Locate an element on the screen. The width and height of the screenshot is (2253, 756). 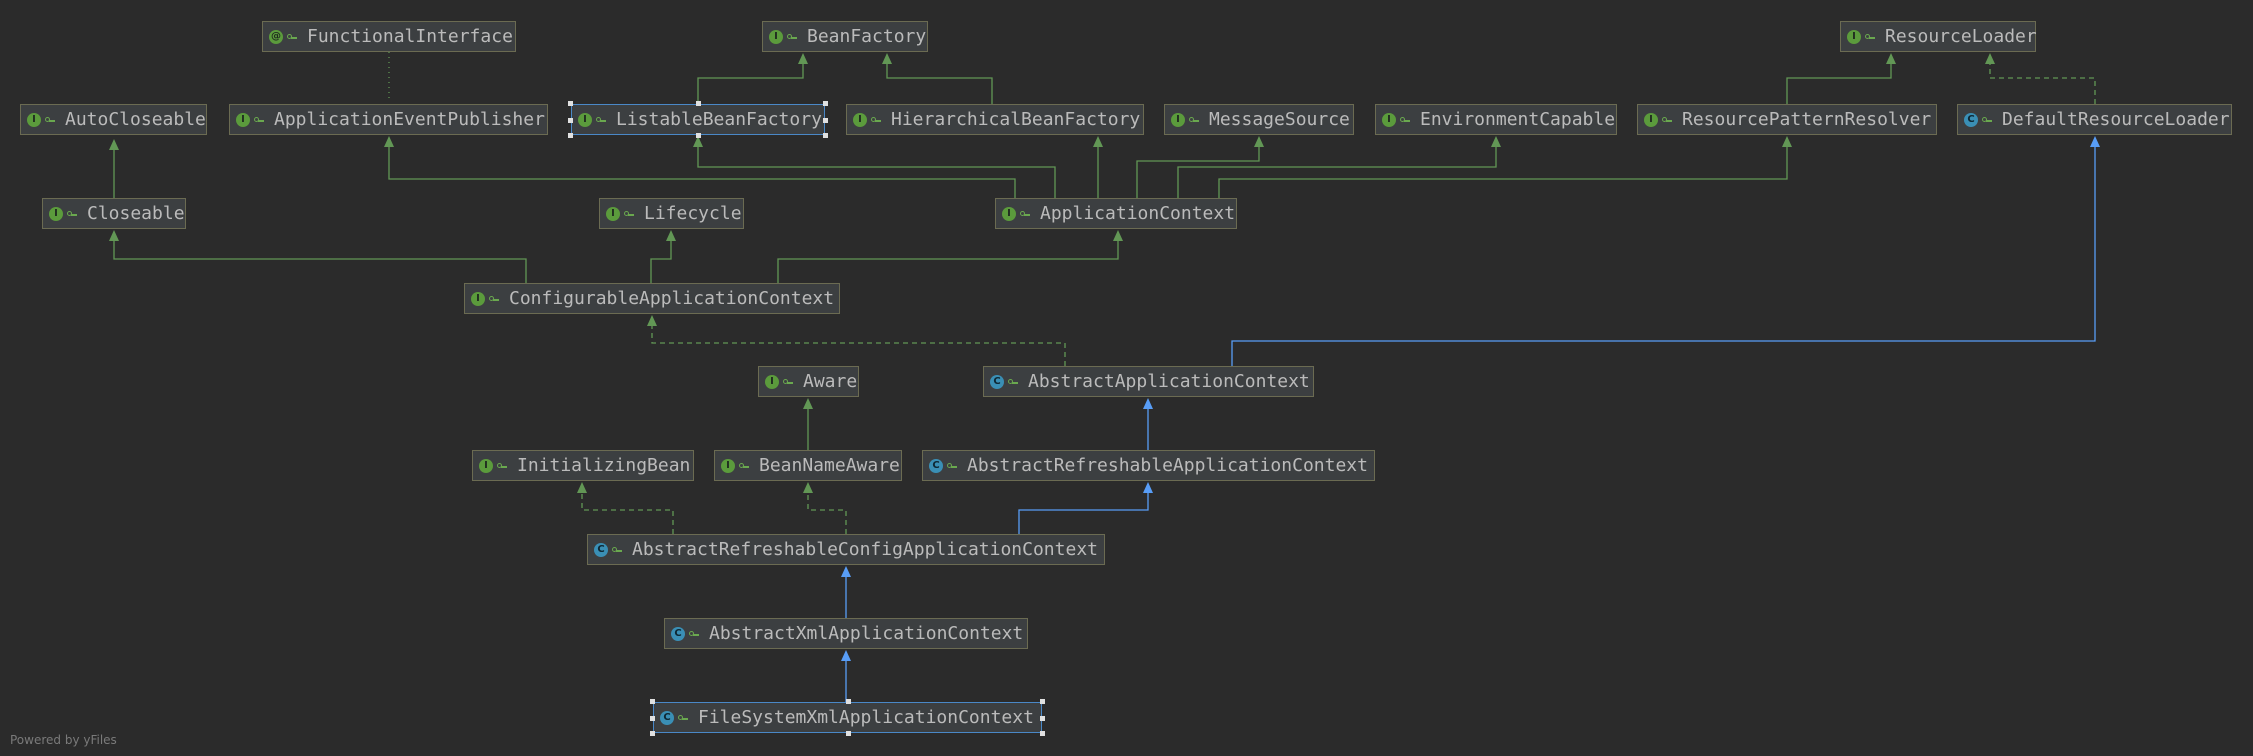
node-initializing-bean: I InitializingBean is located at coordinates (583, 465).